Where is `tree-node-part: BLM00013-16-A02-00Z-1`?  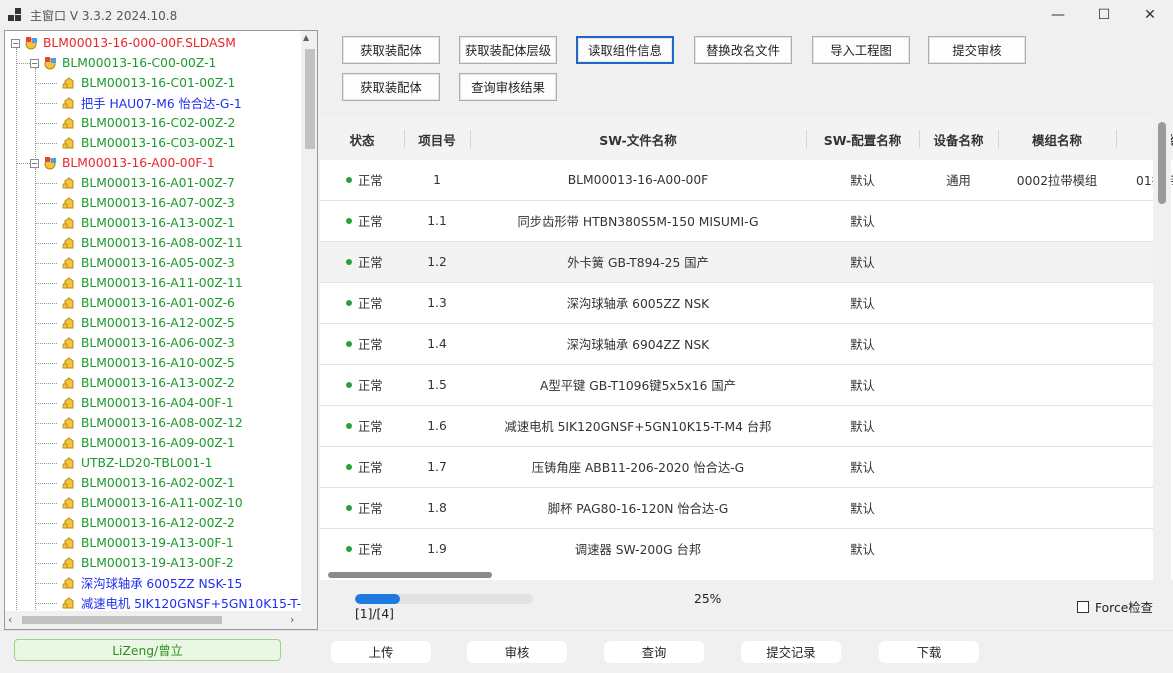
tree-node-part: BLM00013-16-A02-00Z-1 is located at coordinates (142, 483).